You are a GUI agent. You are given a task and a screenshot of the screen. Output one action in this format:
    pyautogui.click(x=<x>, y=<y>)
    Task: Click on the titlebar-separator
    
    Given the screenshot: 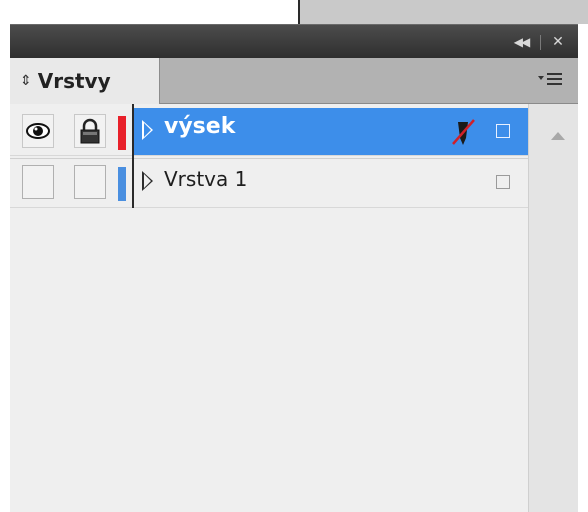 What is the action you would take?
    pyautogui.click(x=540, y=42)
    